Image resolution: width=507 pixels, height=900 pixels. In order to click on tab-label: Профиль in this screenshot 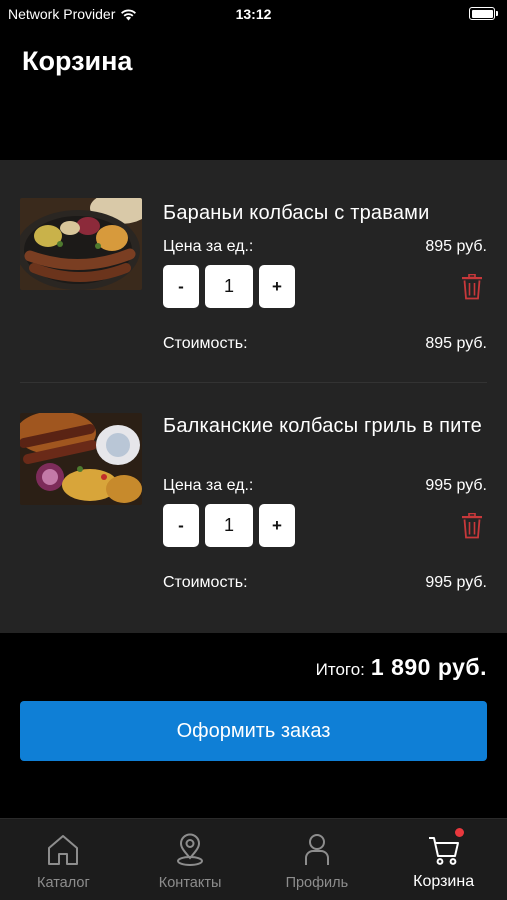, I will do `click(317, 883)`.